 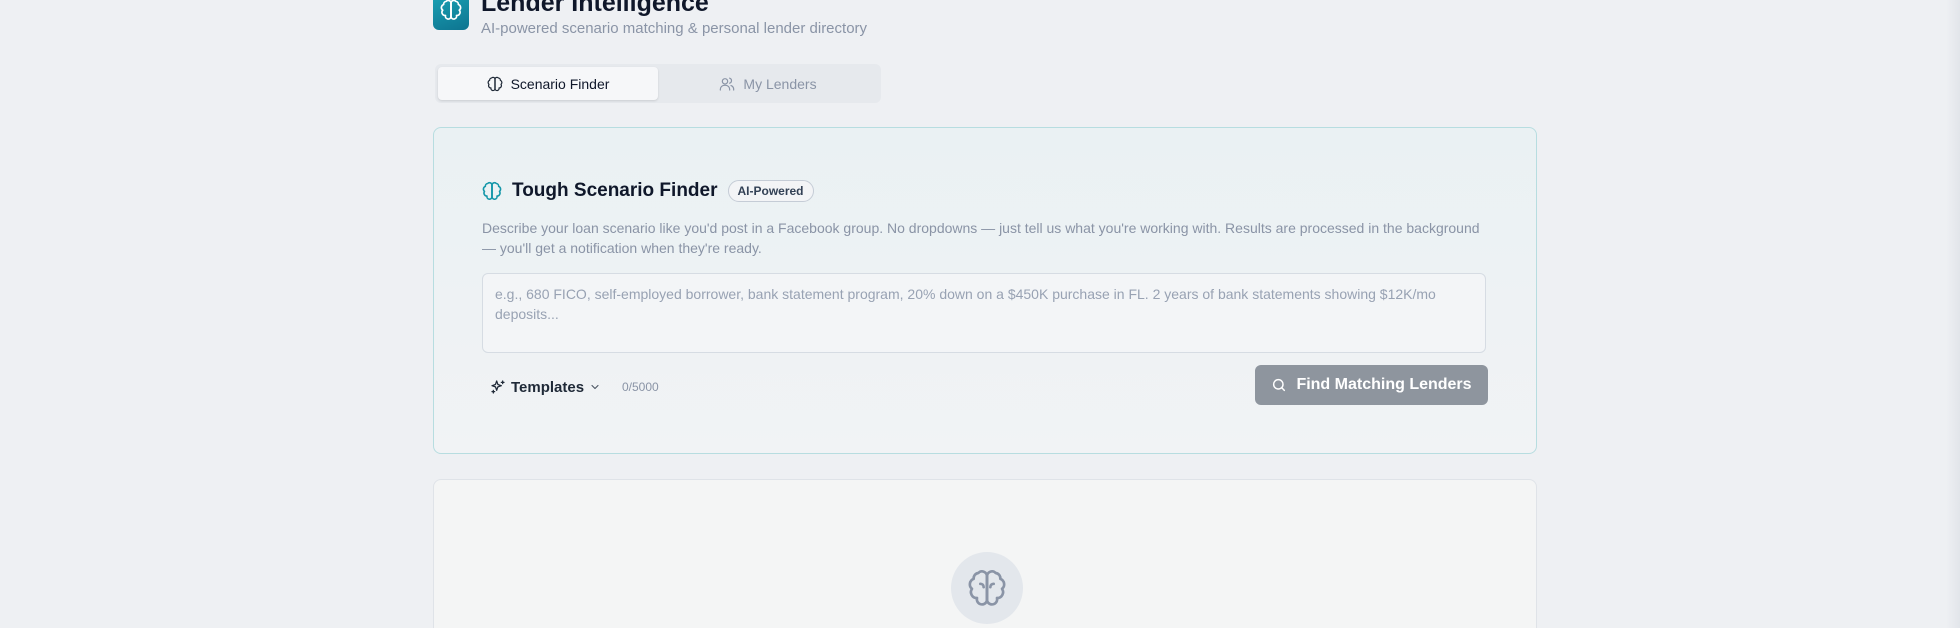 I want to click on templates-label: Templates, so click(x=548, y=387).